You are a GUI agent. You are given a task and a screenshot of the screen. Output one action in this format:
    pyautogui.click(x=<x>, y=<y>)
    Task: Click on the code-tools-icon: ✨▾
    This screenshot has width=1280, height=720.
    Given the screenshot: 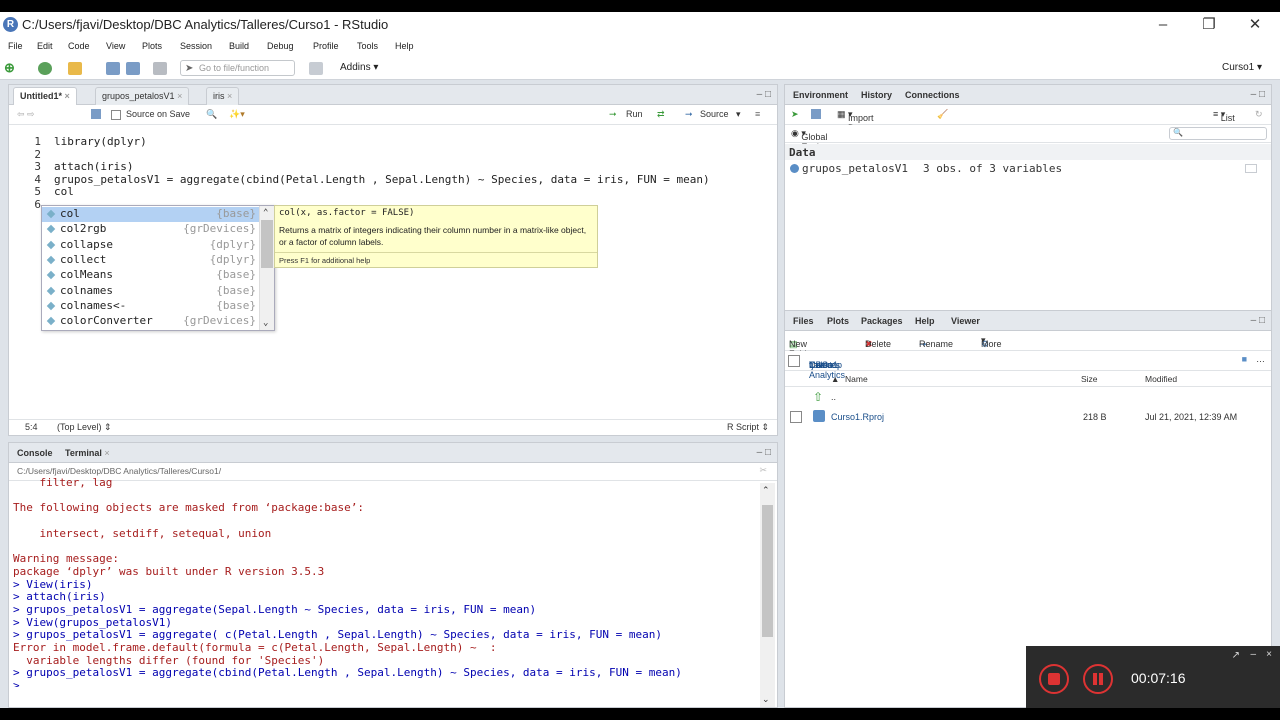 What is the action you would take?
    pyautogui.click(x=237, y=114)
    